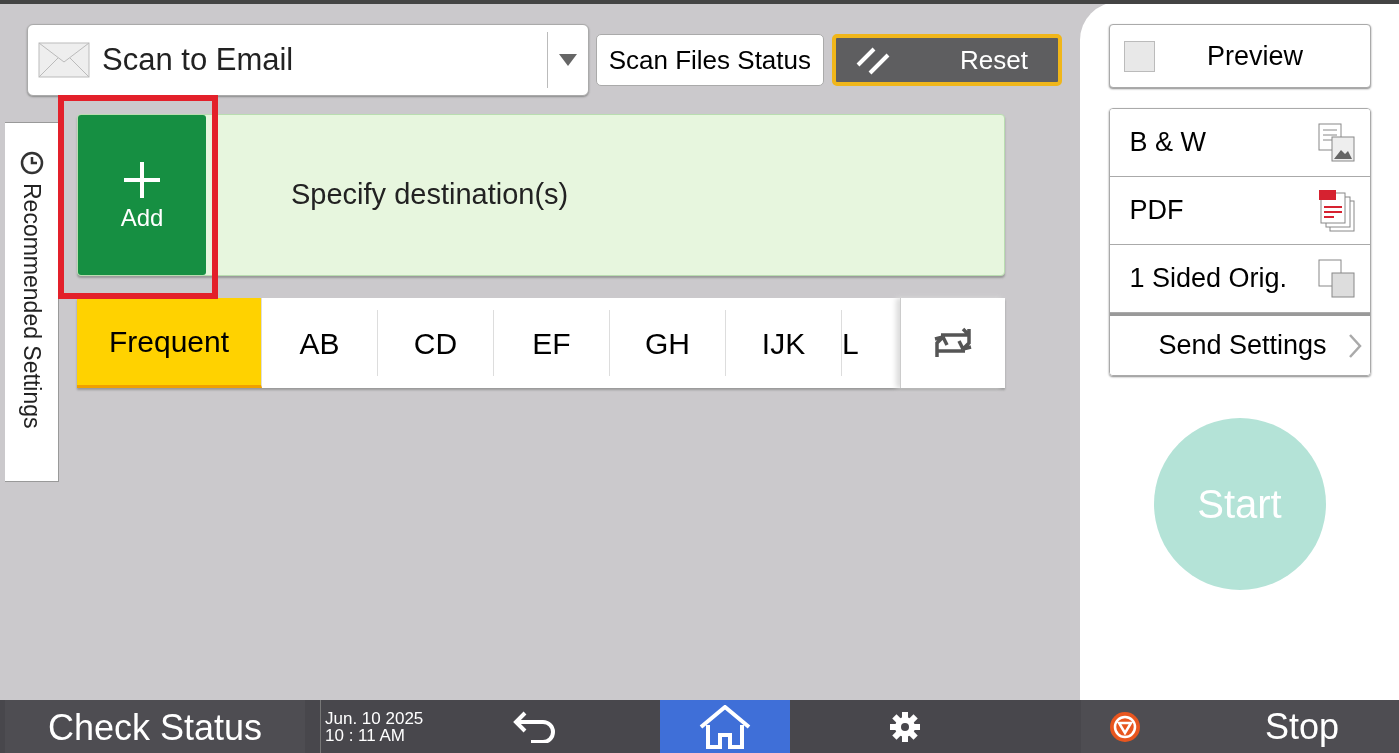  I want to click on swap-arrows-icon, so click(953, 343).